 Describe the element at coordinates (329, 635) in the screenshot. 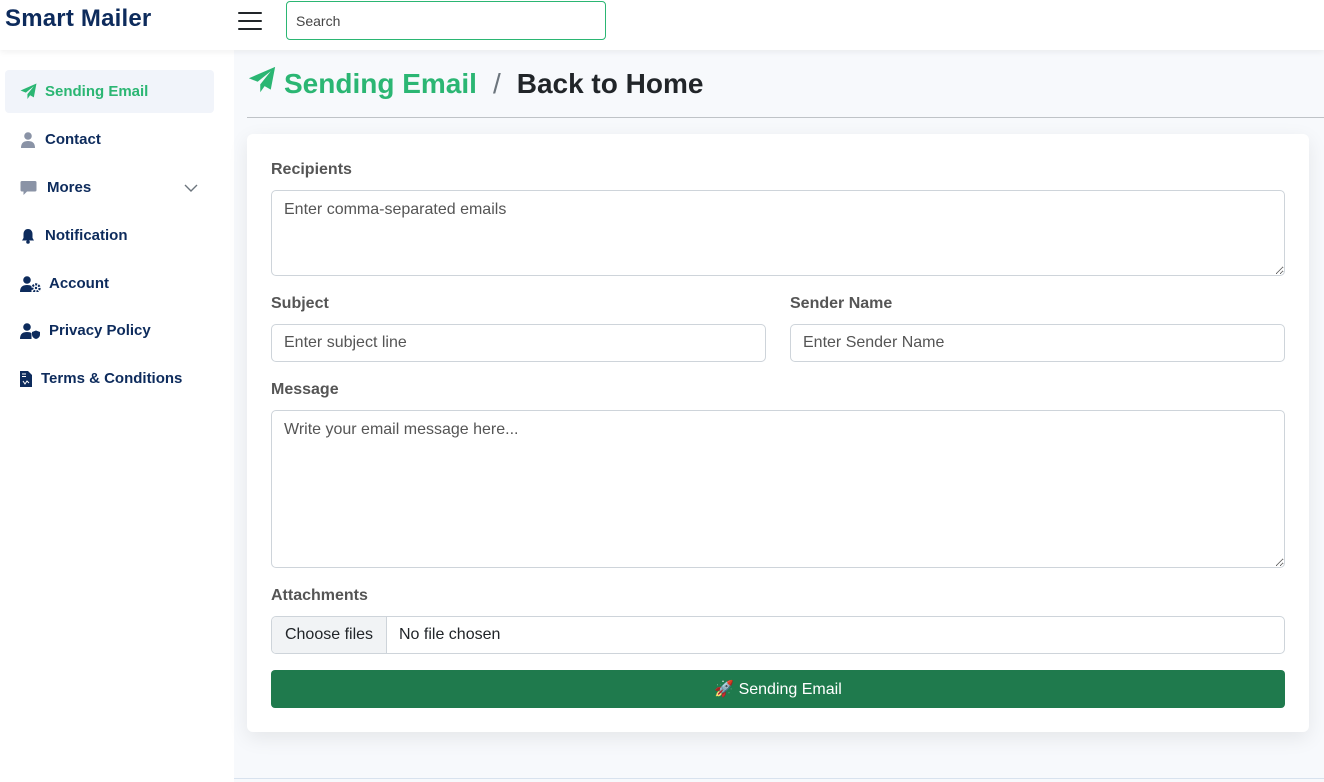

I see `choose-files-button: Choose files` at that location.